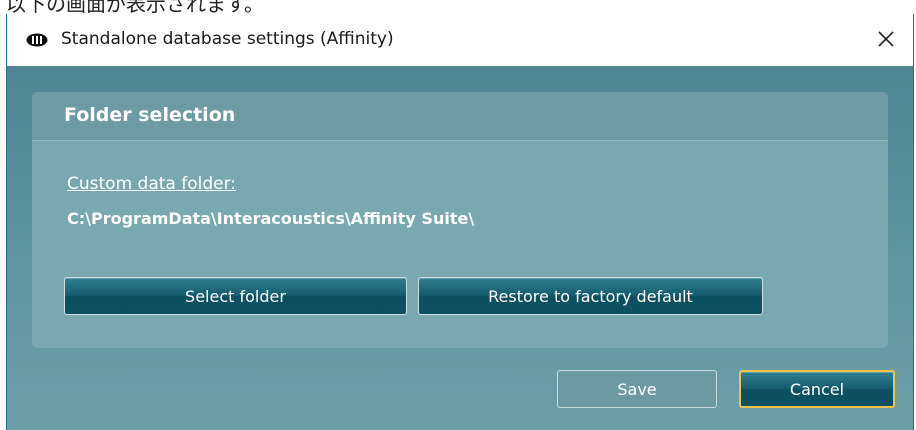 Image resolution: width=916 pixels, height=430 pixels. What do you see at coordinates (135, 7) in the screenshot?
I see `caption-text: 以下の画面が表示されます。` at bounding box center [135, 7].